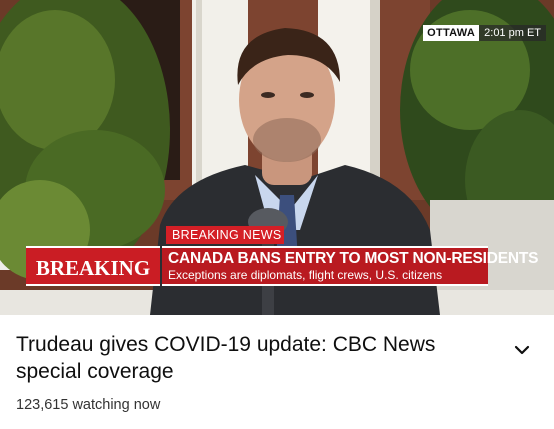 The height and width of the screenshot is (429, 554). What do you see at coordinates (512, 33) in the screenshot?
I see `broadcast-time: 2:01 pm ET` at bounding box center [512, 33].